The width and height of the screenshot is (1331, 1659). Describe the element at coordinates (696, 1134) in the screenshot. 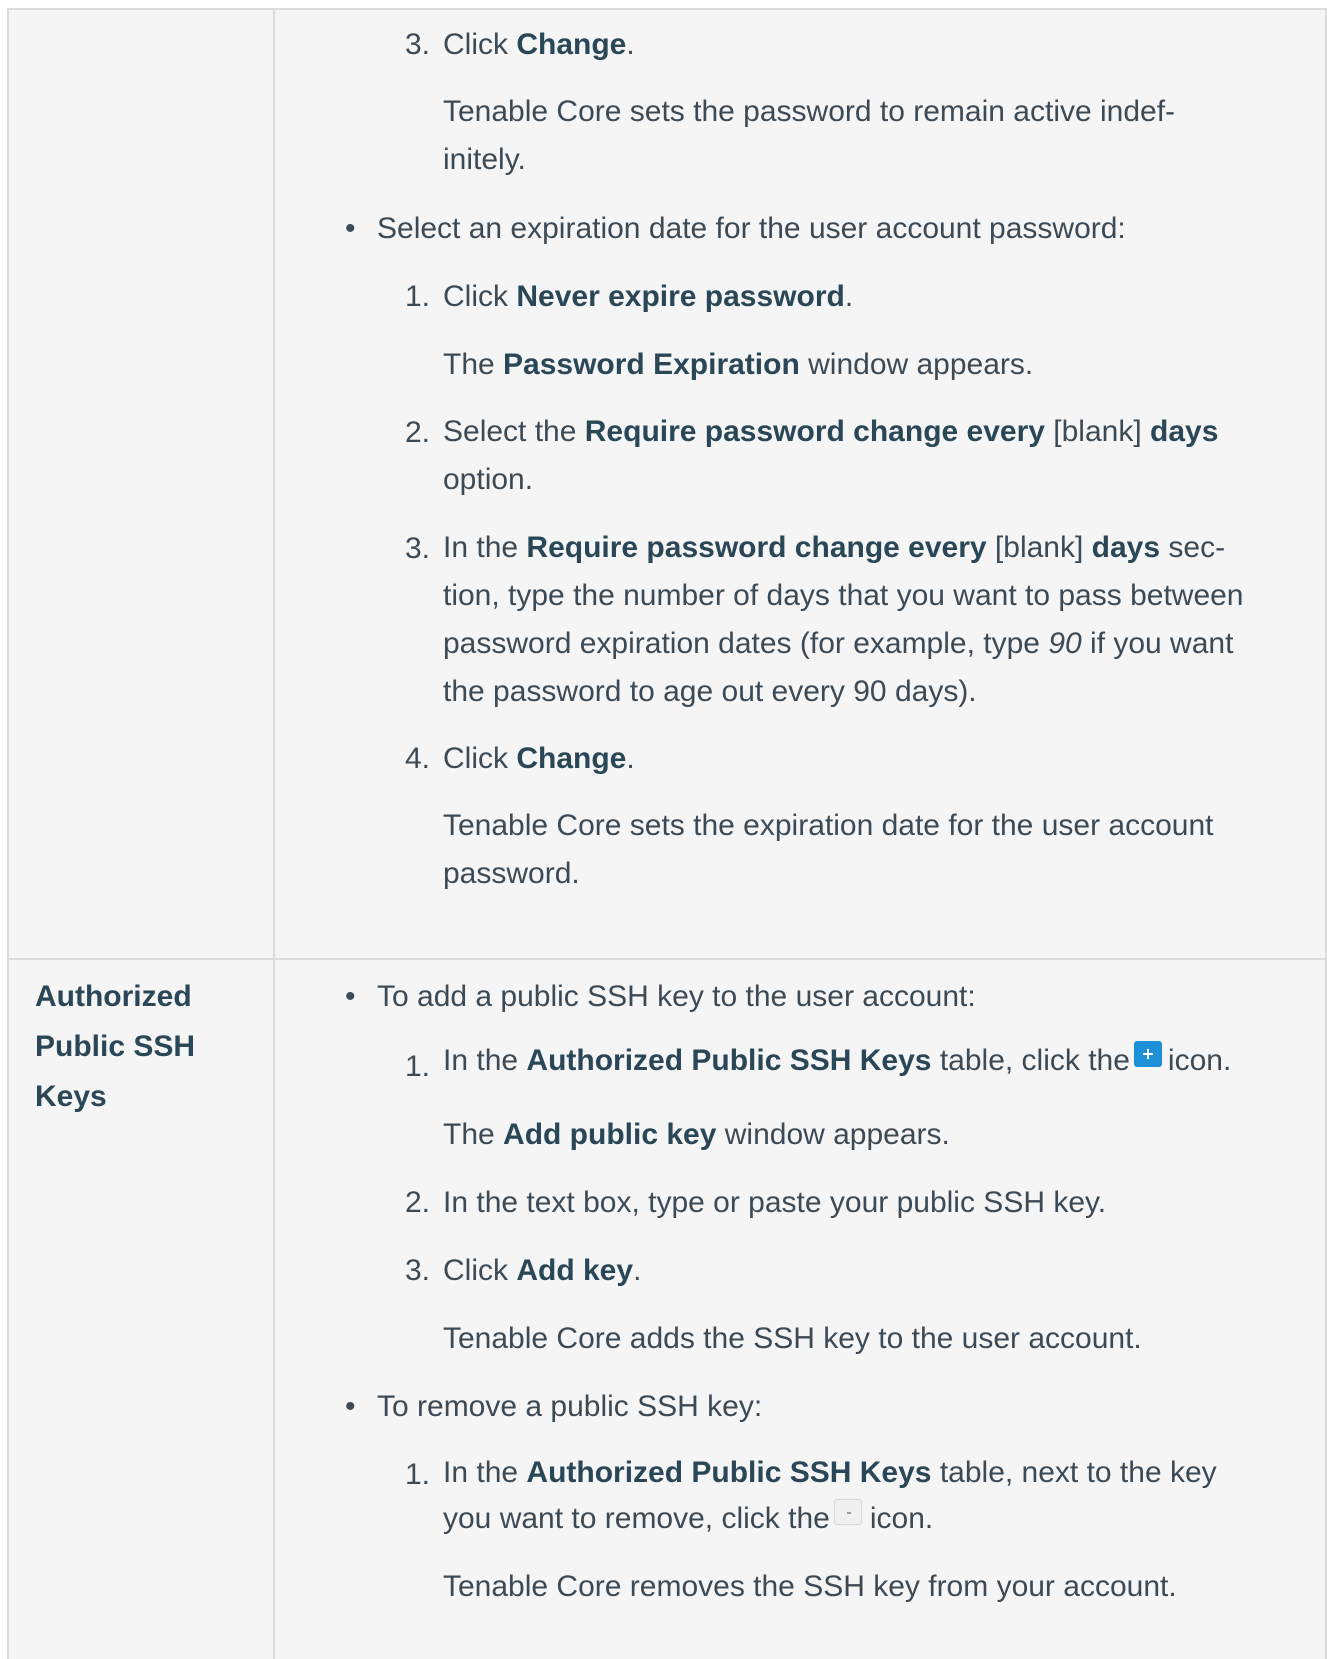

I see `step-result: The Add public key window appears.` at that location.